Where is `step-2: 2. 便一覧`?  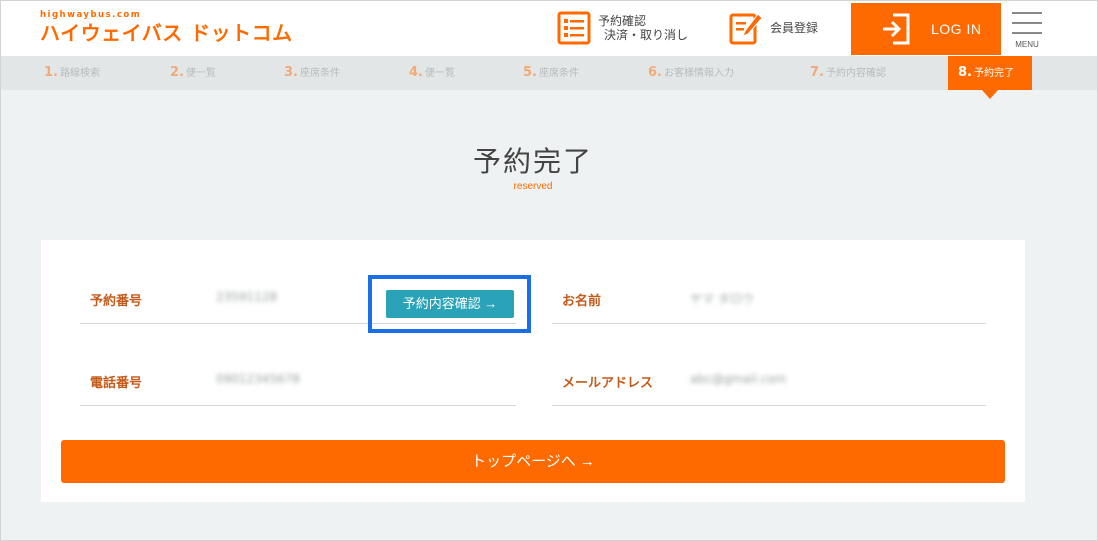
step-2: 2. 便一覧 is located at coordinates (193, 73).